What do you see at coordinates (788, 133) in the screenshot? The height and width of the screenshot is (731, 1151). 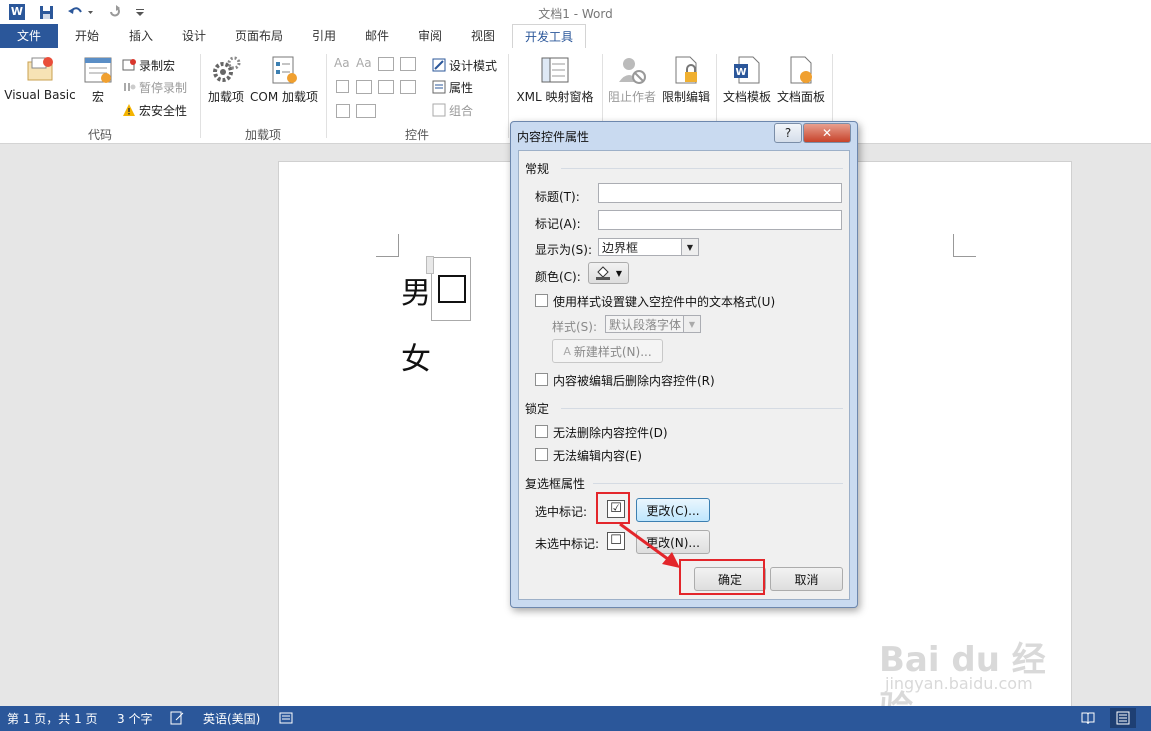 I see `help-button: ?` at bounding box center [788, 133].